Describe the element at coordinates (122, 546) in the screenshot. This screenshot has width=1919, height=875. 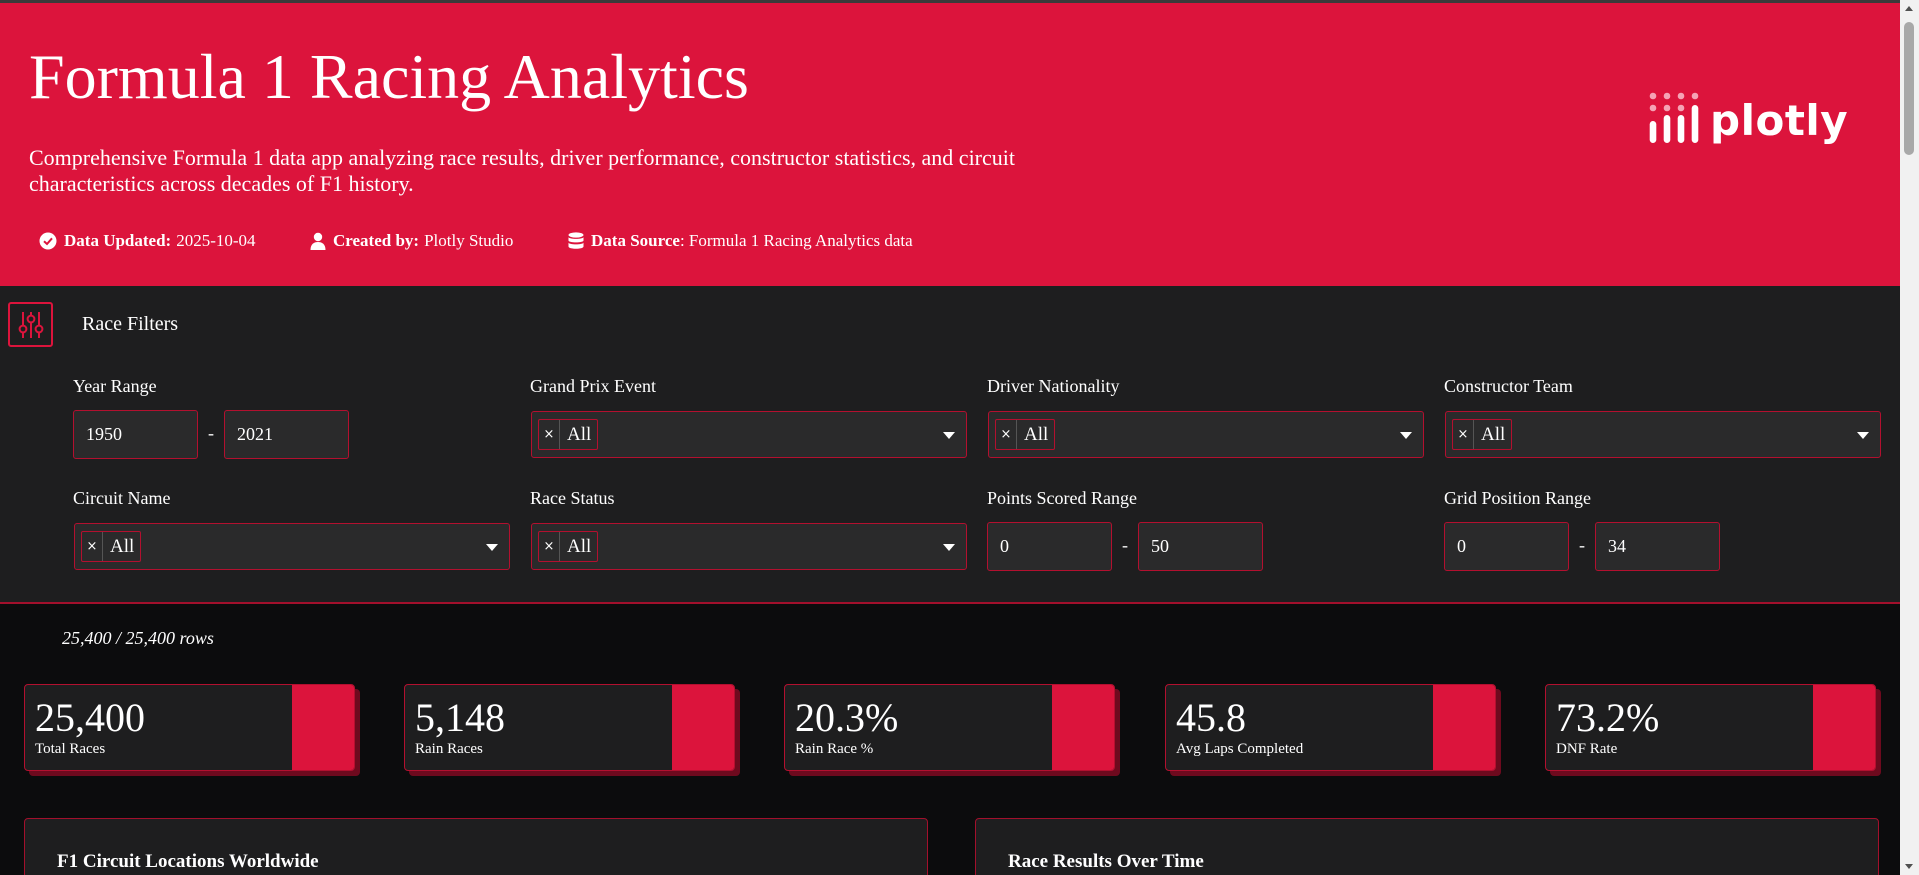
I see `circuit-name-tag-label: All` at that location.